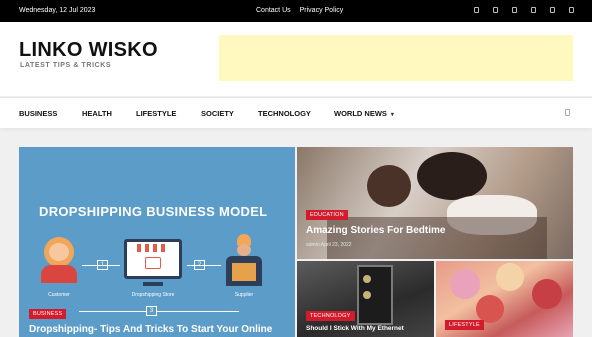 This screenshot has width=592, height=337. Describe the element at coordinates (153, 248) in the screenshot. I see `store-awning` at that location.